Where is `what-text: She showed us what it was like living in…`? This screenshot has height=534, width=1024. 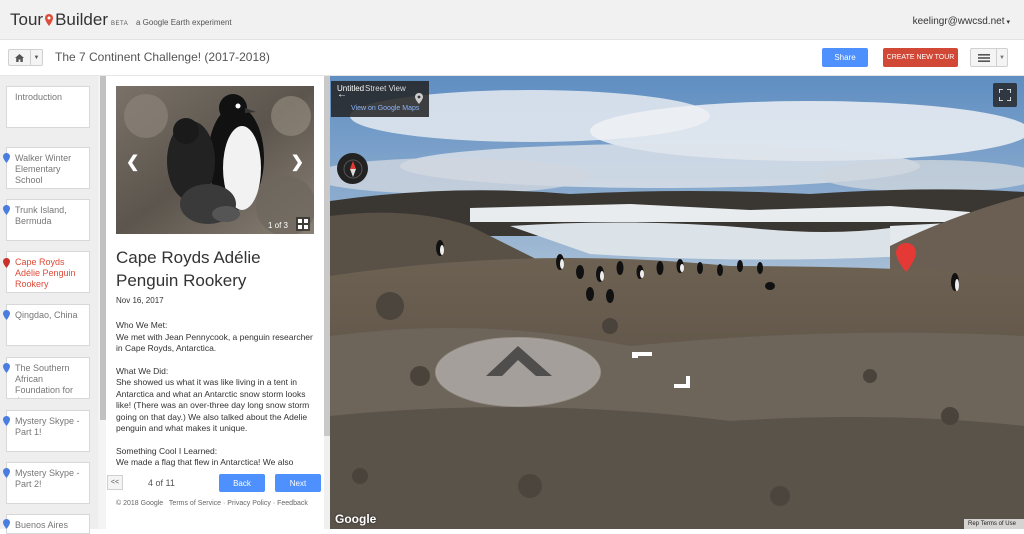 what-text: She showed us what it was like living in… is located at coordinates (213, 405).